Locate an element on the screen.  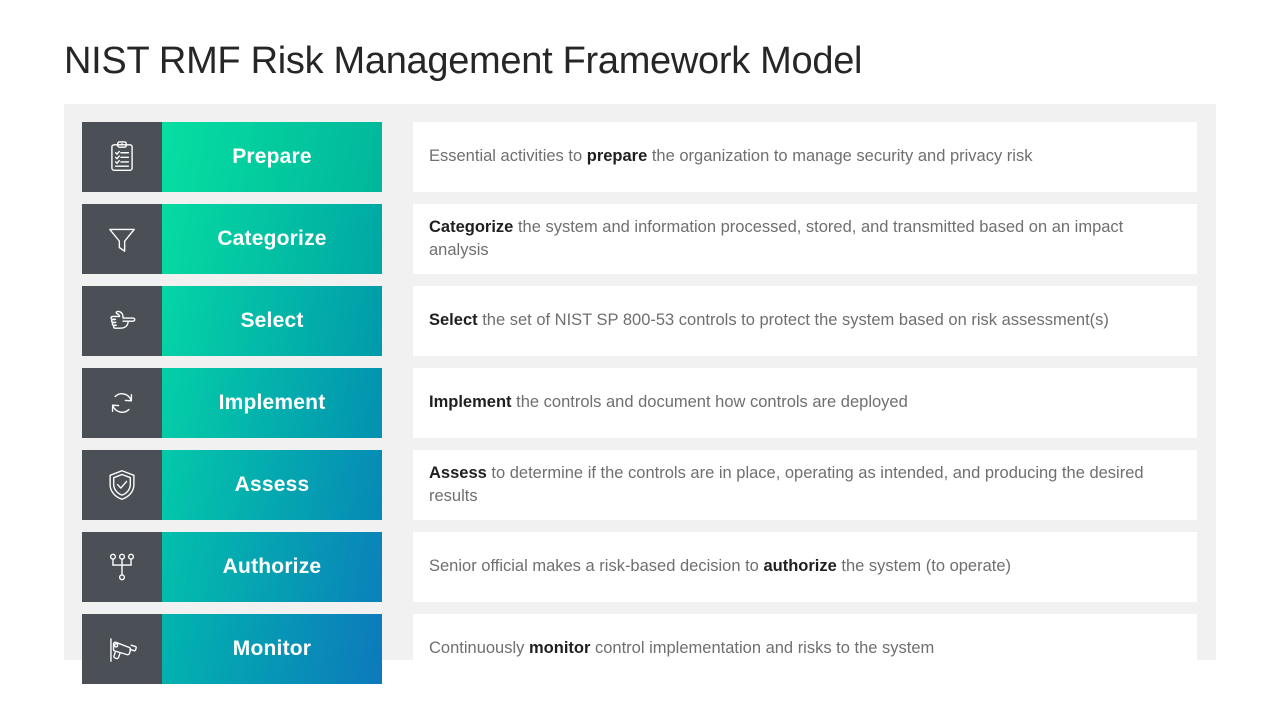
step-stage-implement: Implement is located at coordinates (232, 403).